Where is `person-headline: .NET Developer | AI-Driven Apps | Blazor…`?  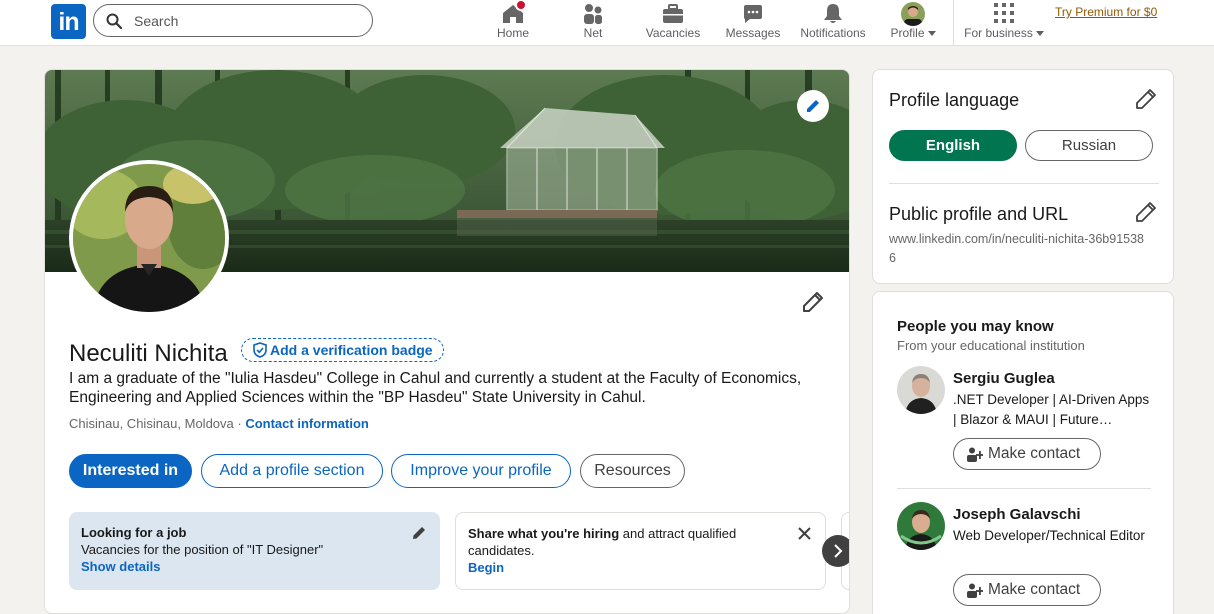 person-headline: .NET Developer | AI-Driven Apps | Blazor… is located at coordinates (1051, 409).